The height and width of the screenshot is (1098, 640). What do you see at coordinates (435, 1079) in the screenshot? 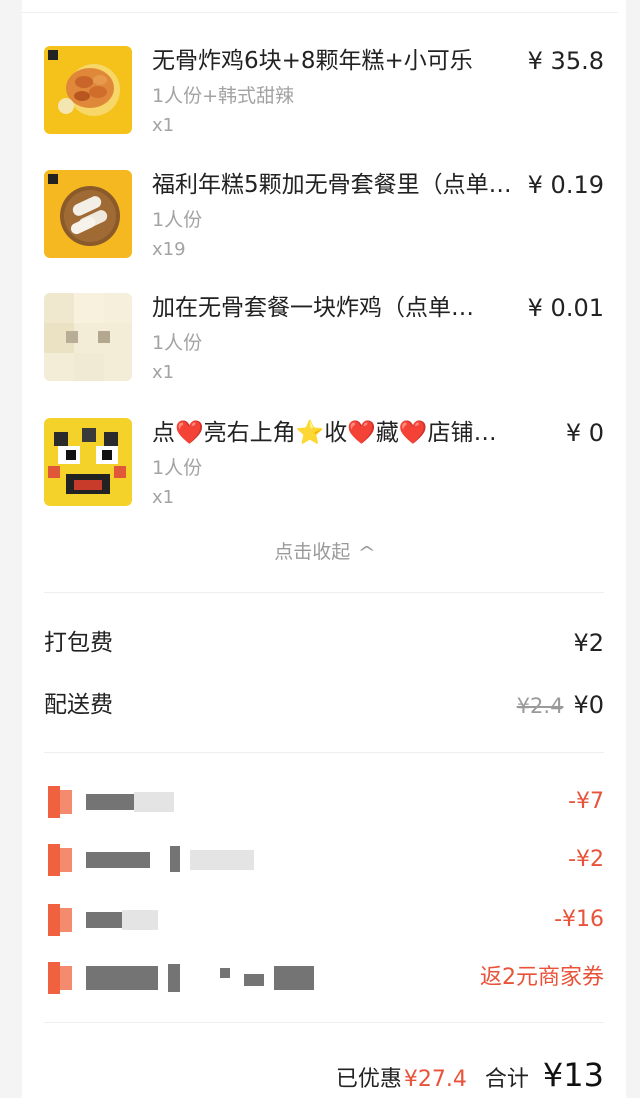
I see `saved-value: ¥27.4` at bounding box center [435, 1079].